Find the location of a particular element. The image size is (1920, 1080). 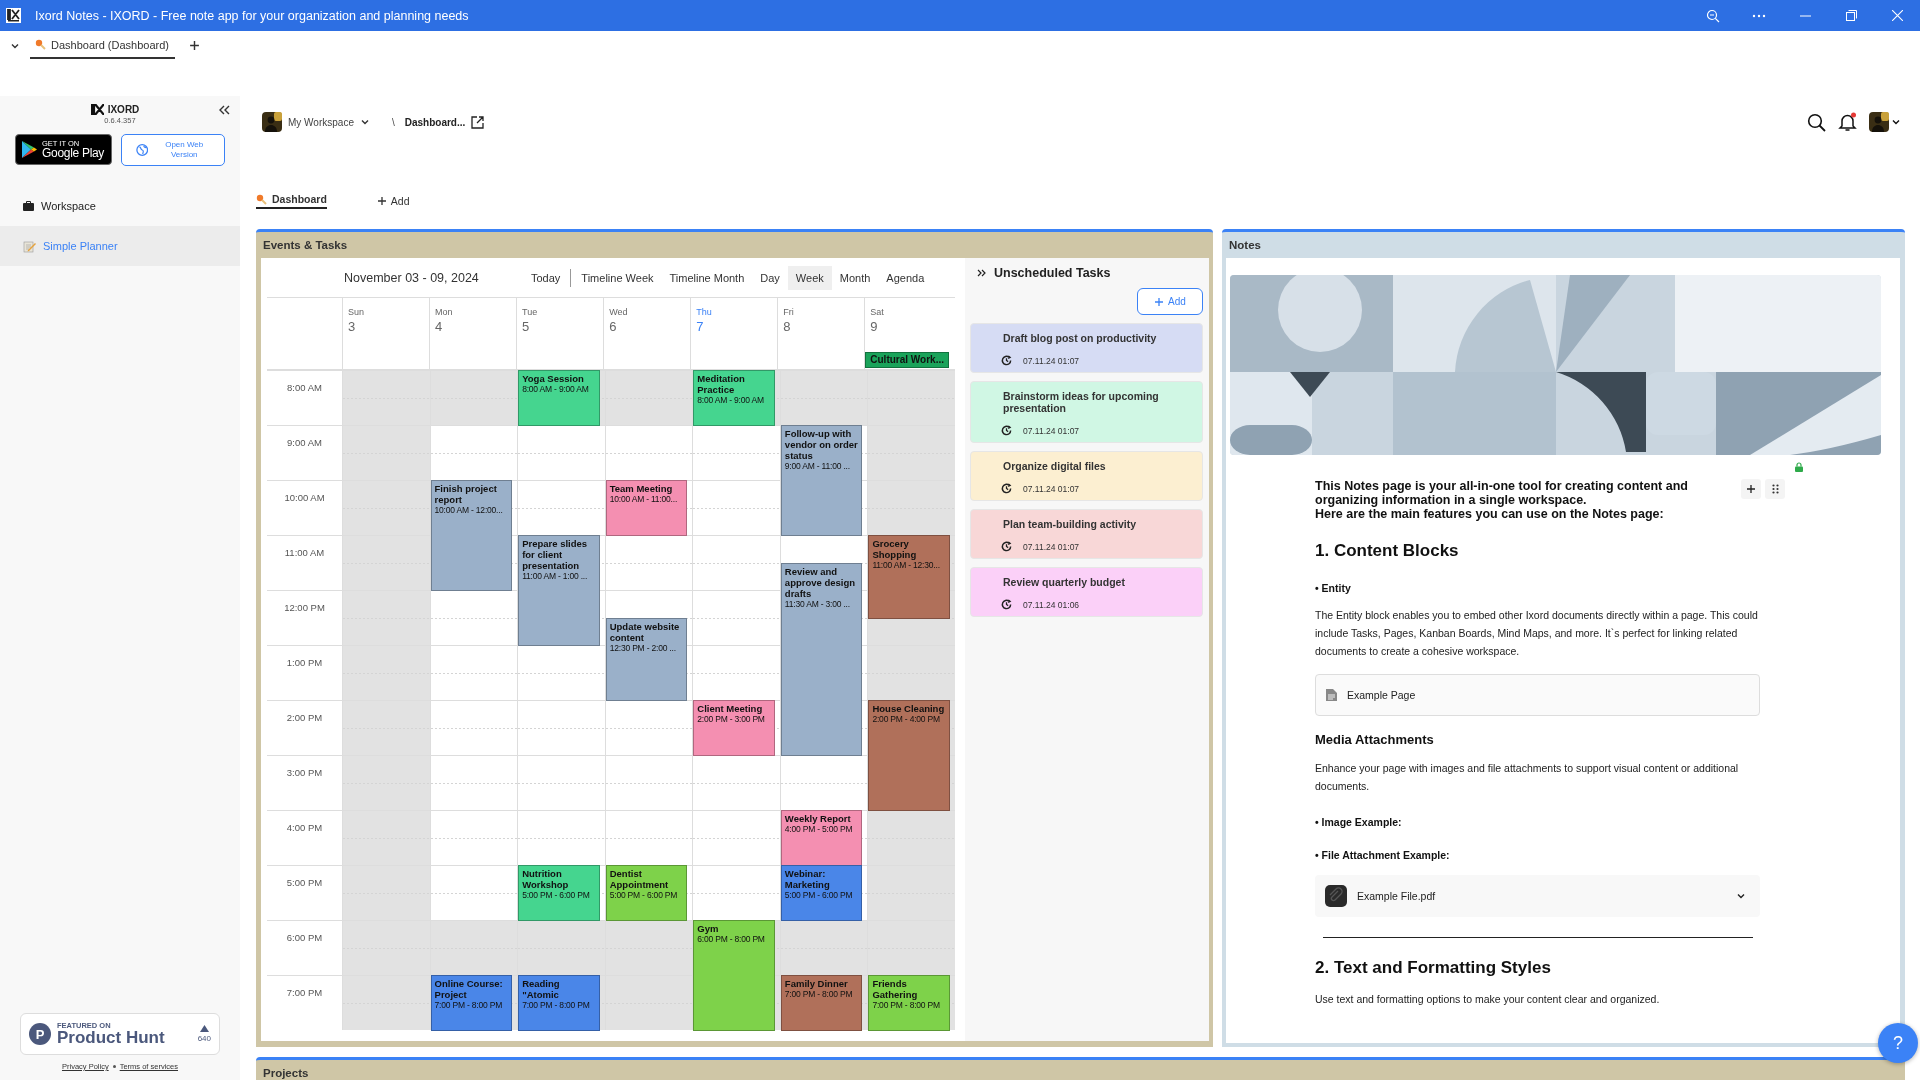

event-title: Yoga Session is located at coordinates (553, 378).